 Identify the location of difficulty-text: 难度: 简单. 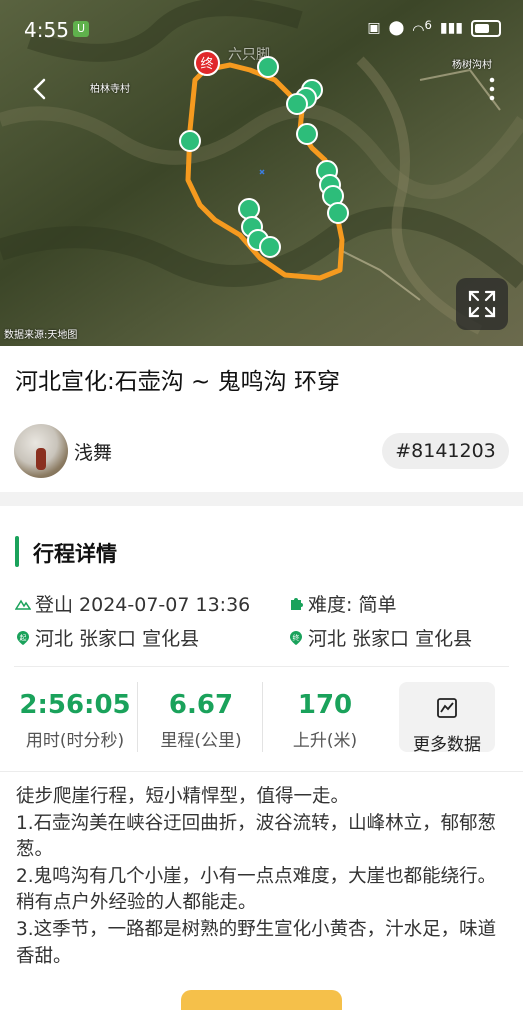
(352, 605).